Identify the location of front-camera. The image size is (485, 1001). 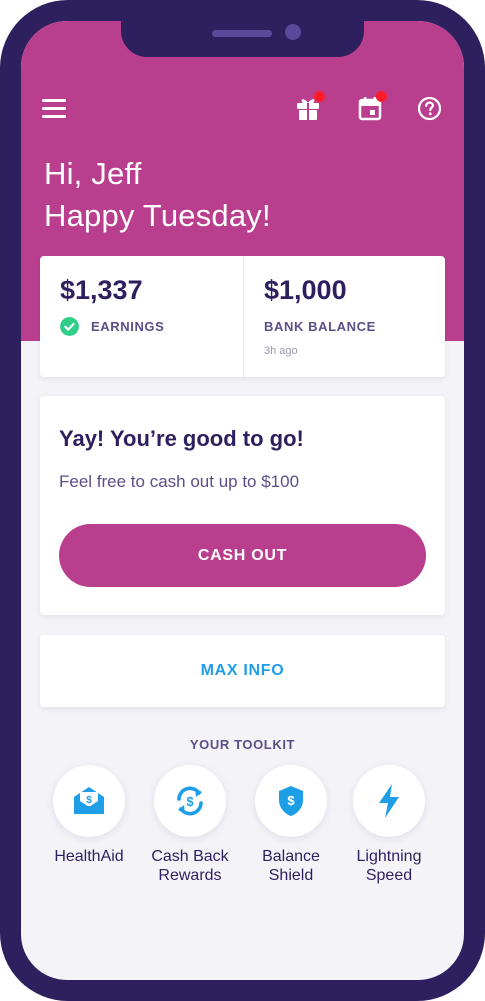
(293, 32).